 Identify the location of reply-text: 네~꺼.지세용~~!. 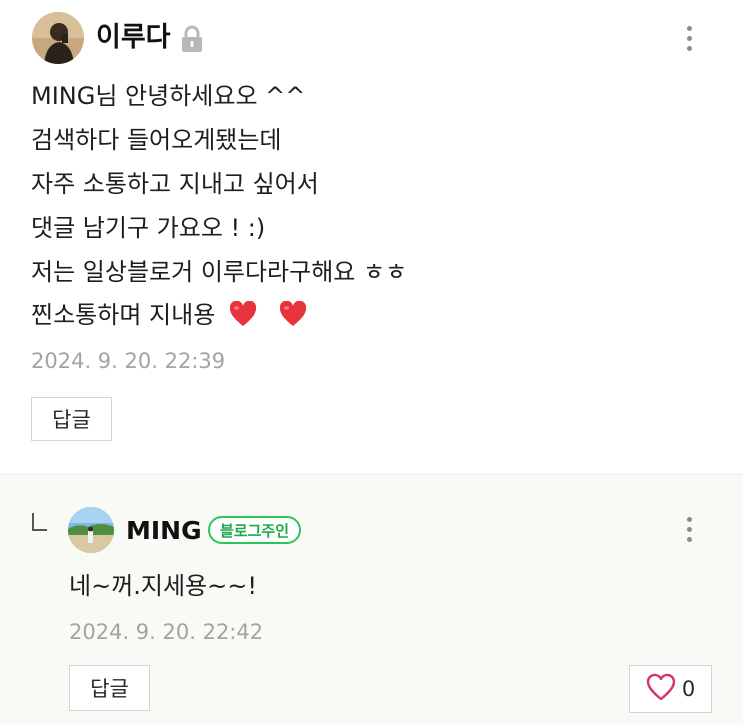
(163, 586).